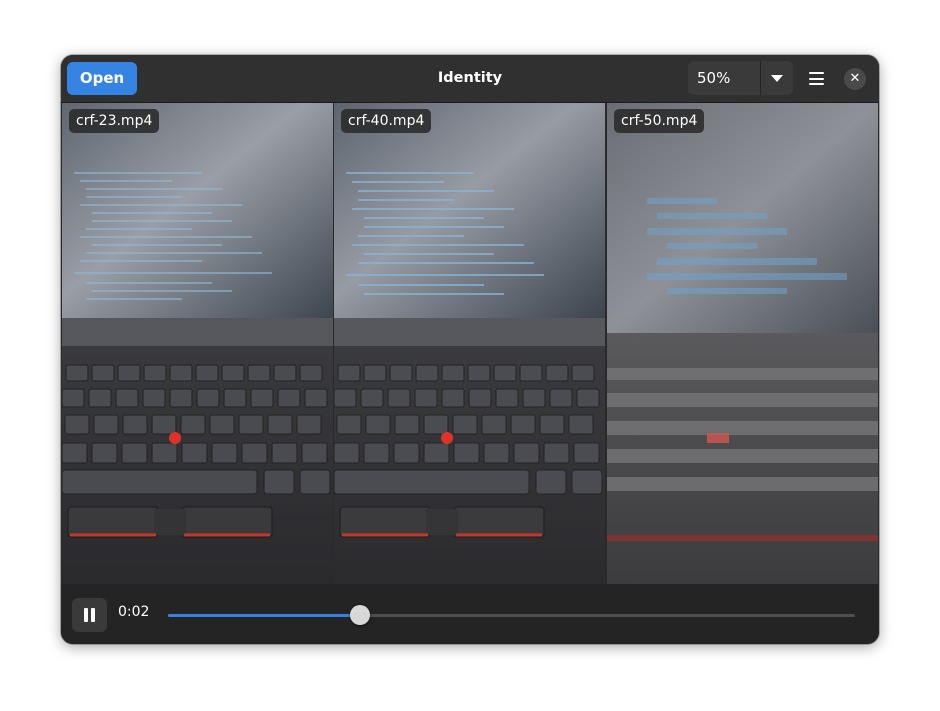 Image resolution: width=940 pixels, height=711 pixels. I want to click on chevron-down-icon, so click(777, 78).